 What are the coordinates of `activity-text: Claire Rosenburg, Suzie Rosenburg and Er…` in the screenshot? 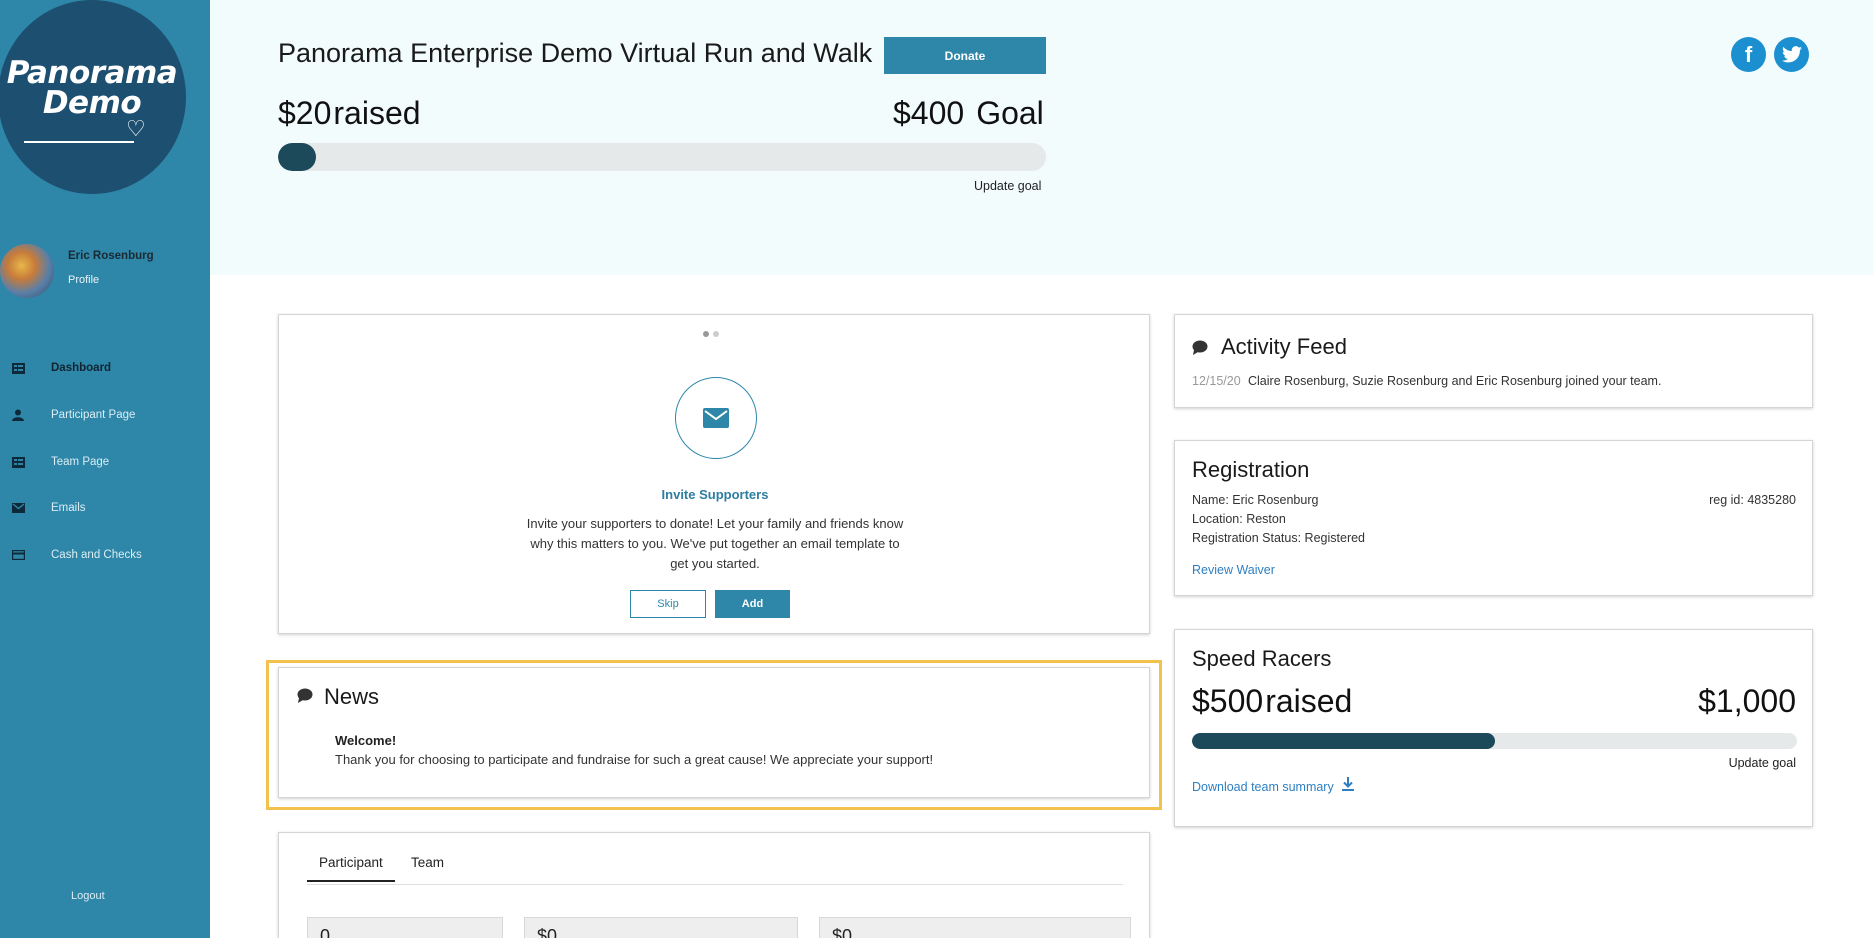 It's located at (1455, 381).